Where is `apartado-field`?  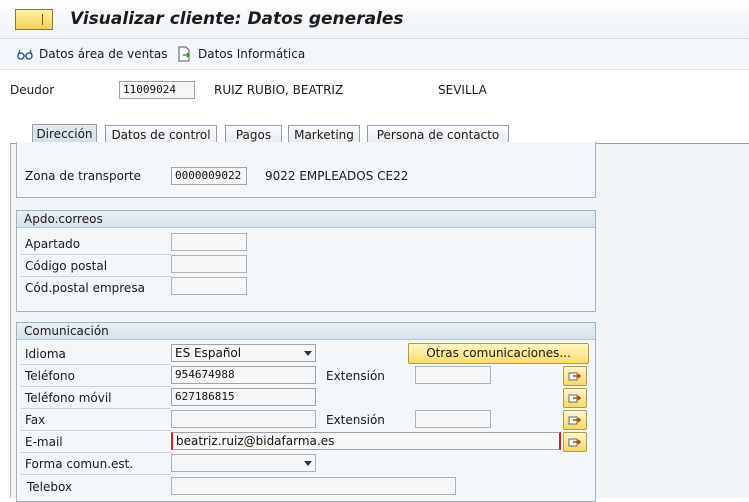
apartado-field is located at coordinates (209, 242).